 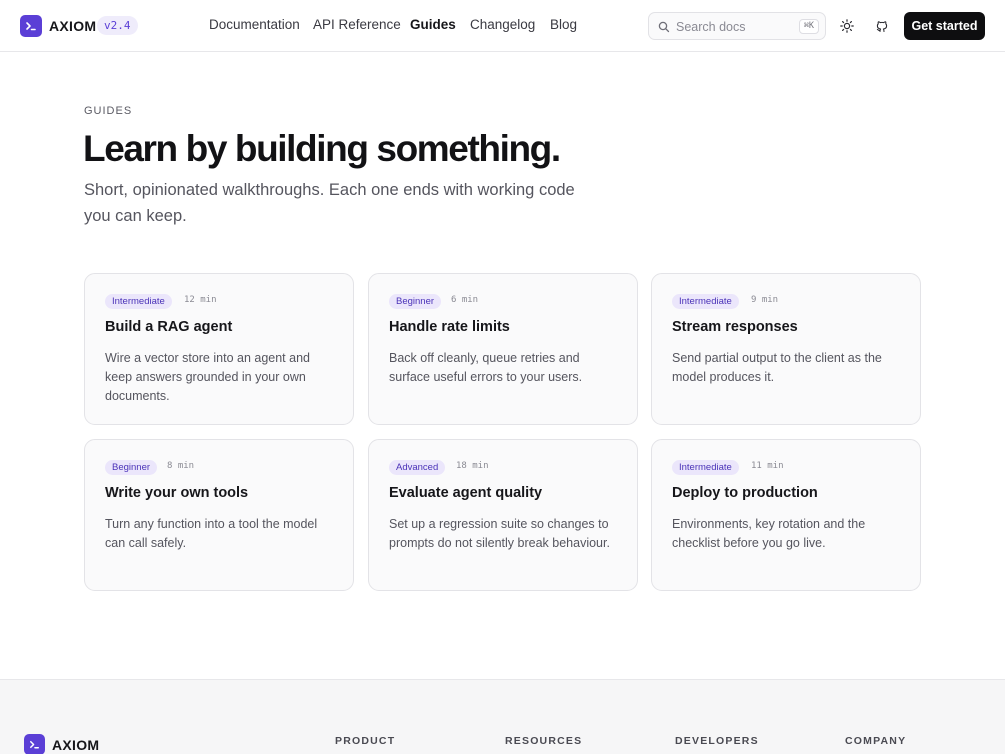 I want to click on sun-icon, so click(x=847, y=26).